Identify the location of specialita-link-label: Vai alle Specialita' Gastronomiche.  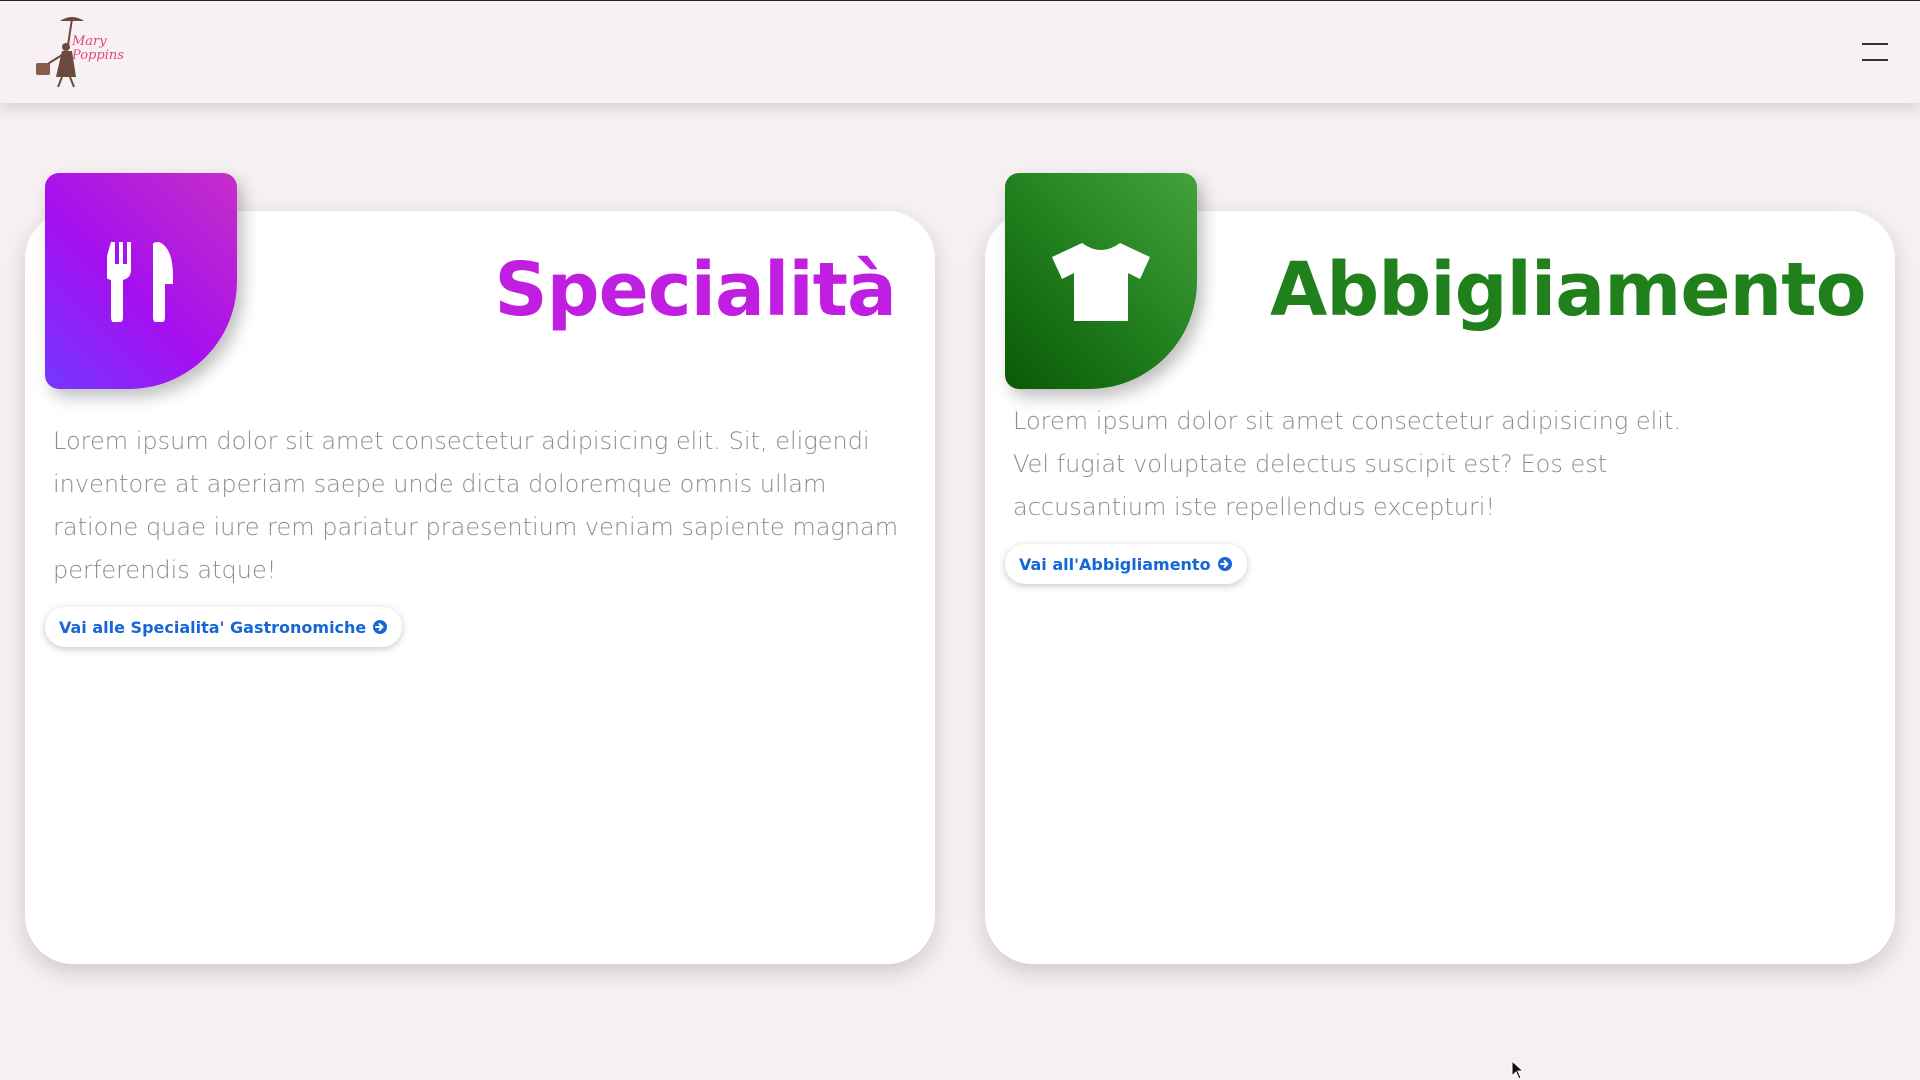
(213, 627).